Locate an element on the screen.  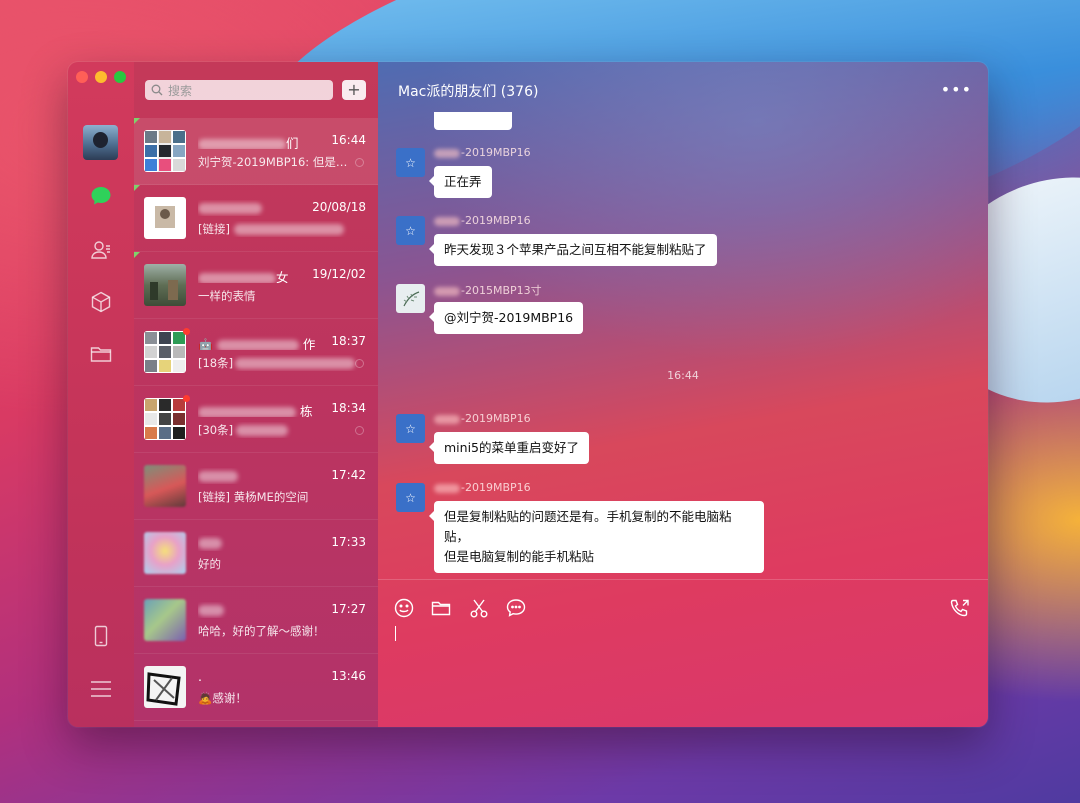
more-options-icon: ••• is located at coordinates (956, 89).